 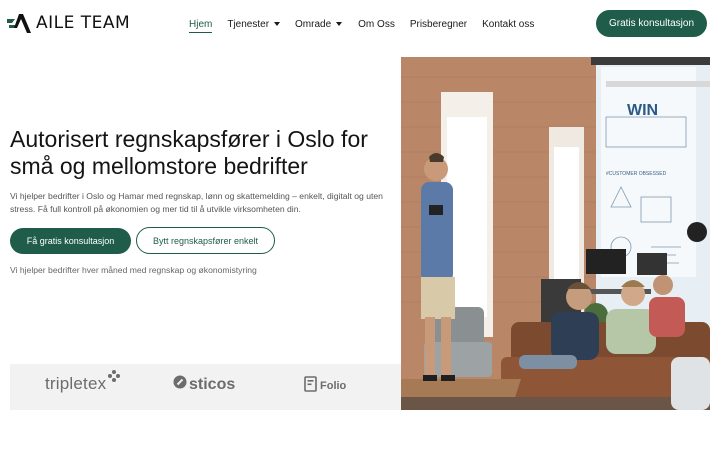 What do you see at coordinates (651, 23) in the screenshot?
I see `header-consultation-button: Gratis konsultasjon` at bounding box center [651, 23].